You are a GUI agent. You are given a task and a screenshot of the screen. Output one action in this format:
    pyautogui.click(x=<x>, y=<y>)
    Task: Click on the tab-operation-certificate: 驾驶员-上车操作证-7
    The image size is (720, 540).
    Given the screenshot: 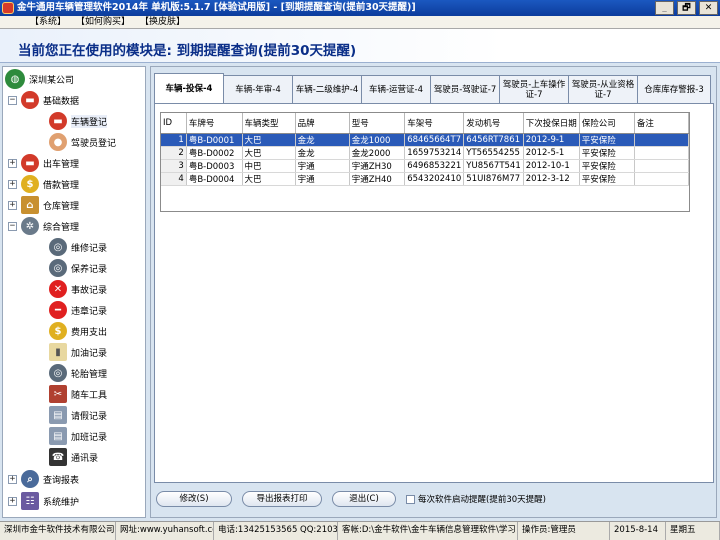 What is the action you would take?
    pyautogui.click(x=534, y=89)
    